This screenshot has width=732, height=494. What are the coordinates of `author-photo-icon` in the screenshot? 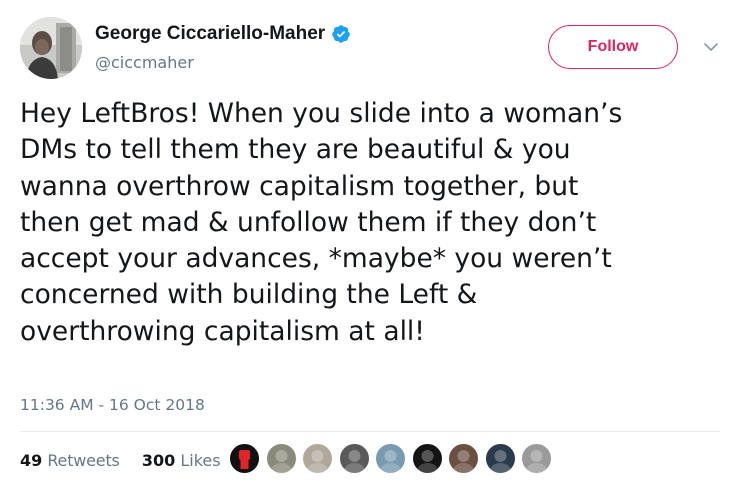 It's located at (51, 48).